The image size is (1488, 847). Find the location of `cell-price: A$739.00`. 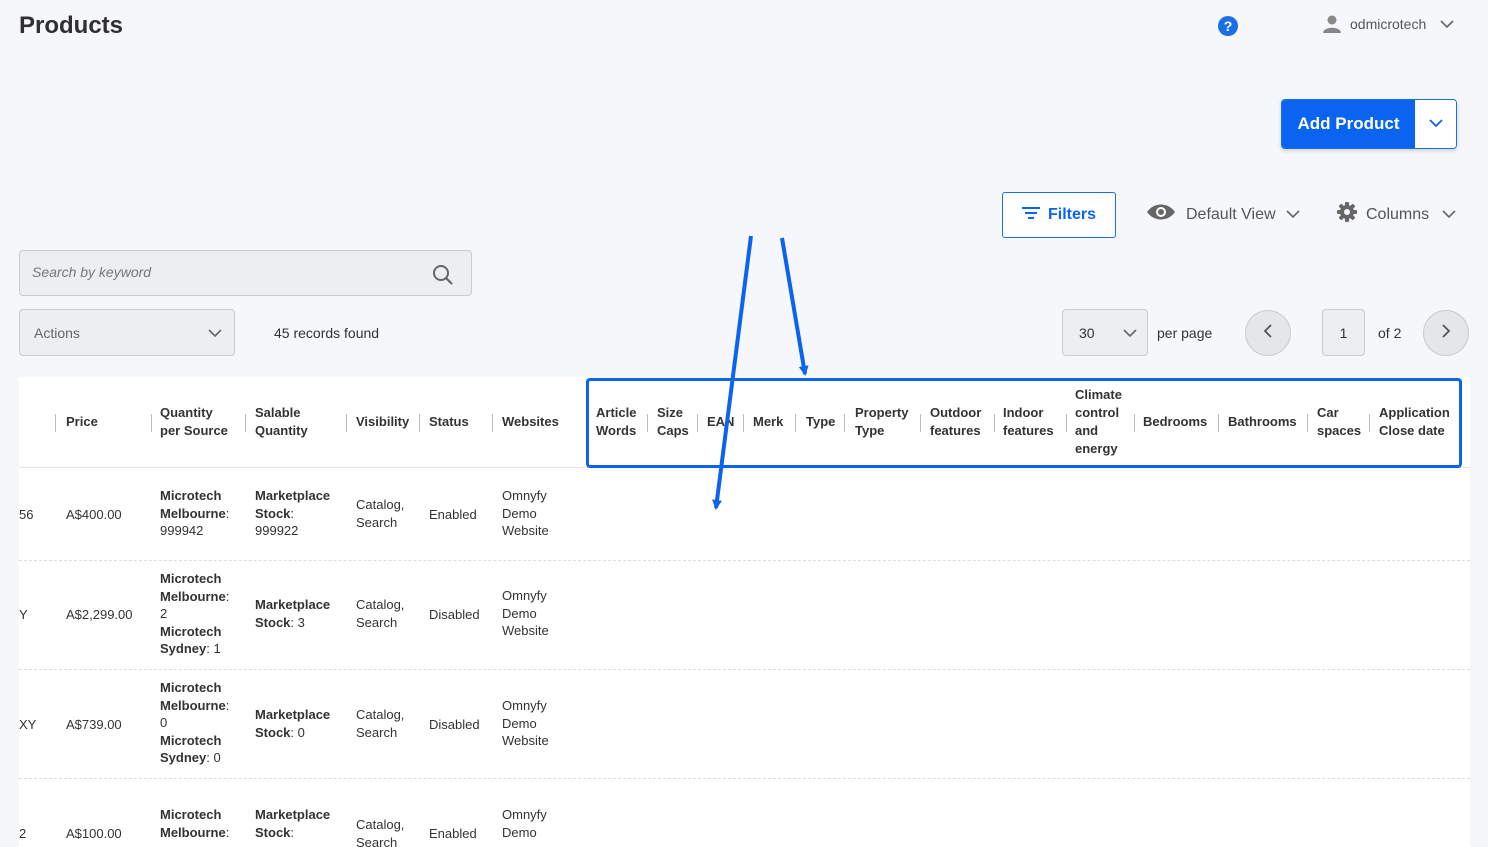

cell-price: A$739.00 is located at coordinates (94, 725).